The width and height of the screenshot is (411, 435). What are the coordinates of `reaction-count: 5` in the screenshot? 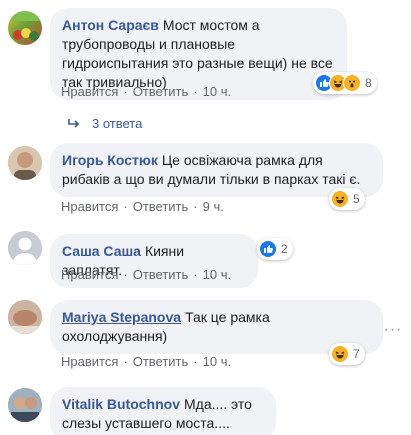 It's located at (356, 199).